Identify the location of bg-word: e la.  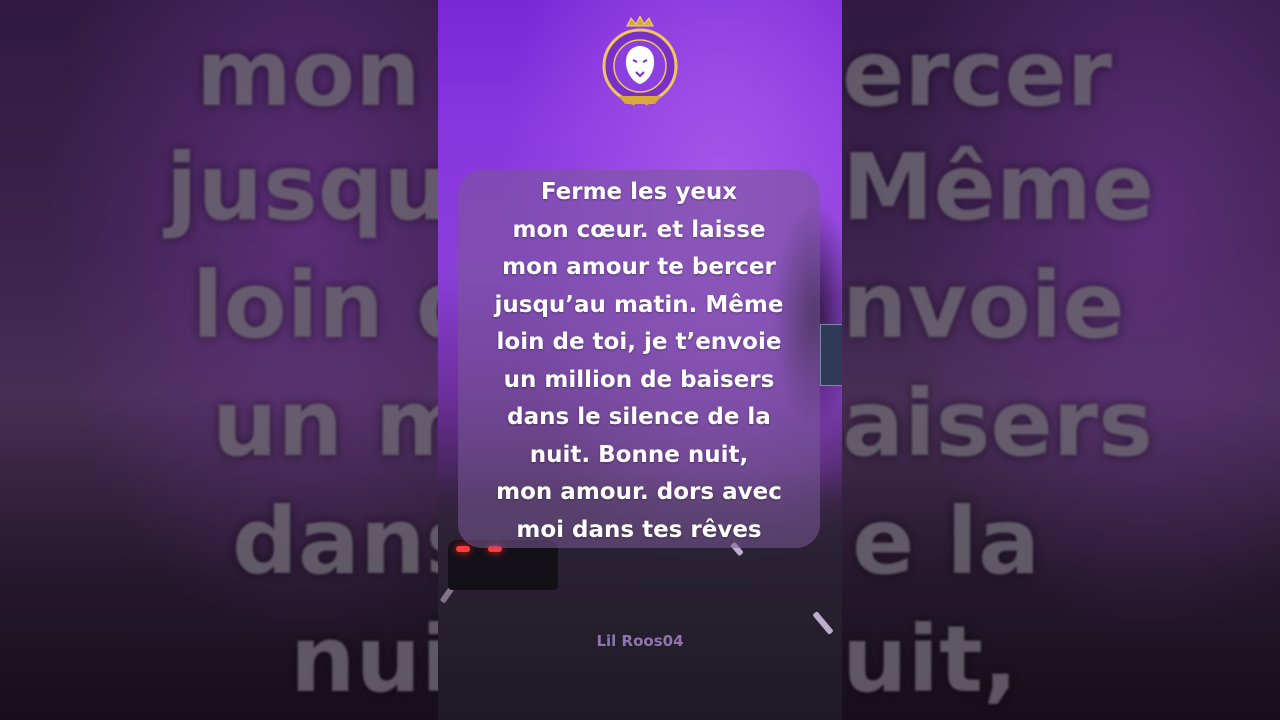
(946, 541).